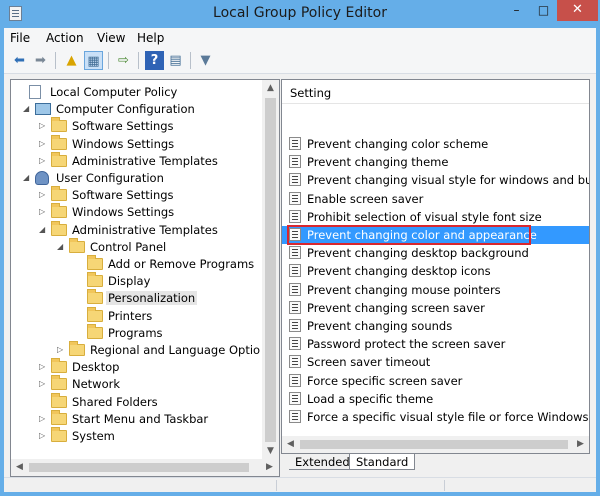 This screenshot has width=600, height=496. What do you see at coordinates (154, 60) in the screenshot?
I see `help-button: ?` at bounding box center [154, 60].